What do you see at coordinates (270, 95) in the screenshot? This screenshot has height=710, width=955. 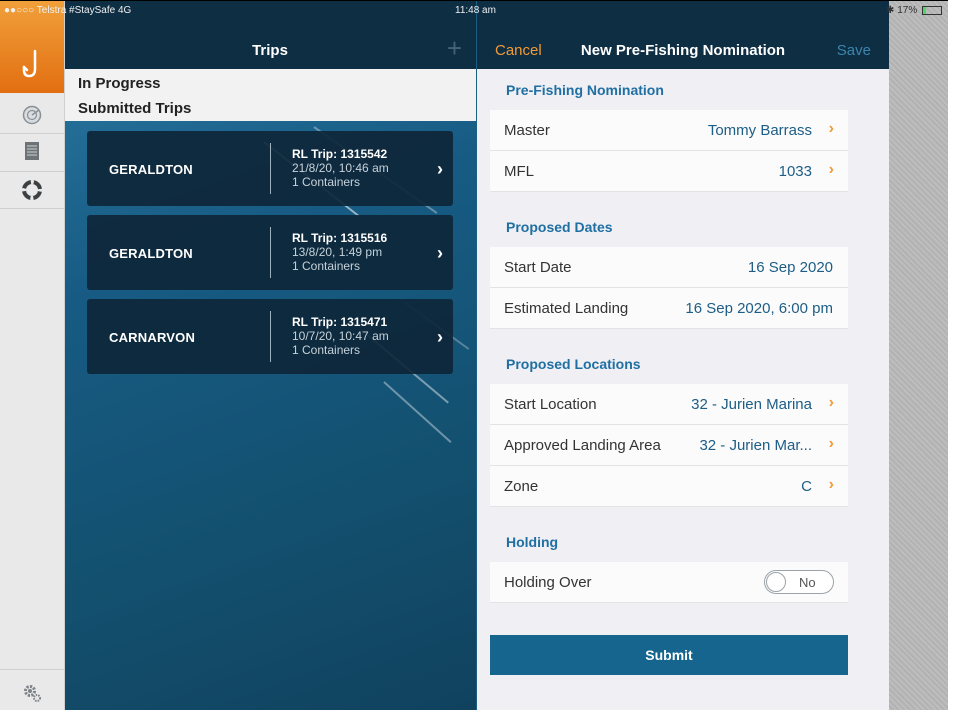 I see `trip-status-list: In Progress Submitted Trips` at bounding box center [270, 95].